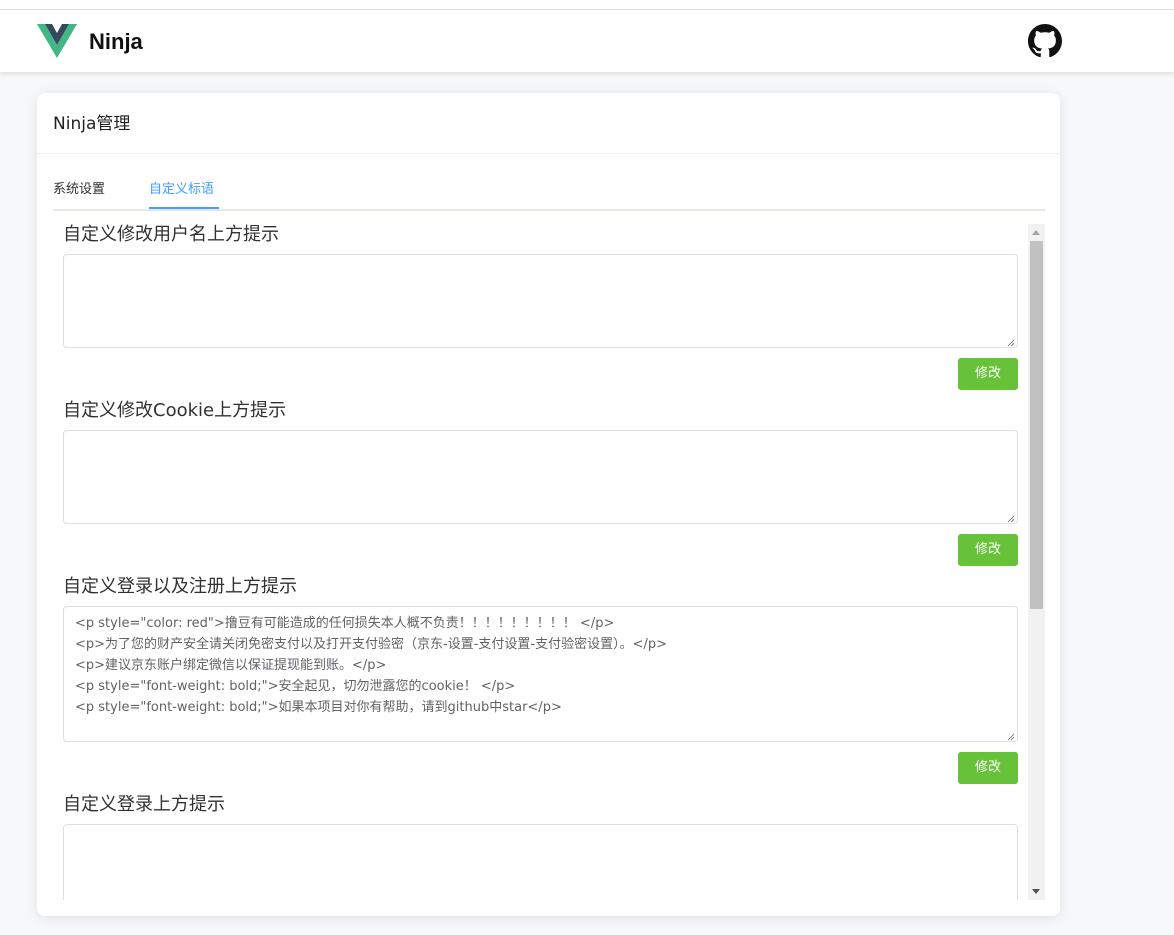 The width and height of the screenshot is (1174, 935). Describe the element at coordinates (540, 477) in the screenshot. I see `cookie-tip-textarea` at that location.